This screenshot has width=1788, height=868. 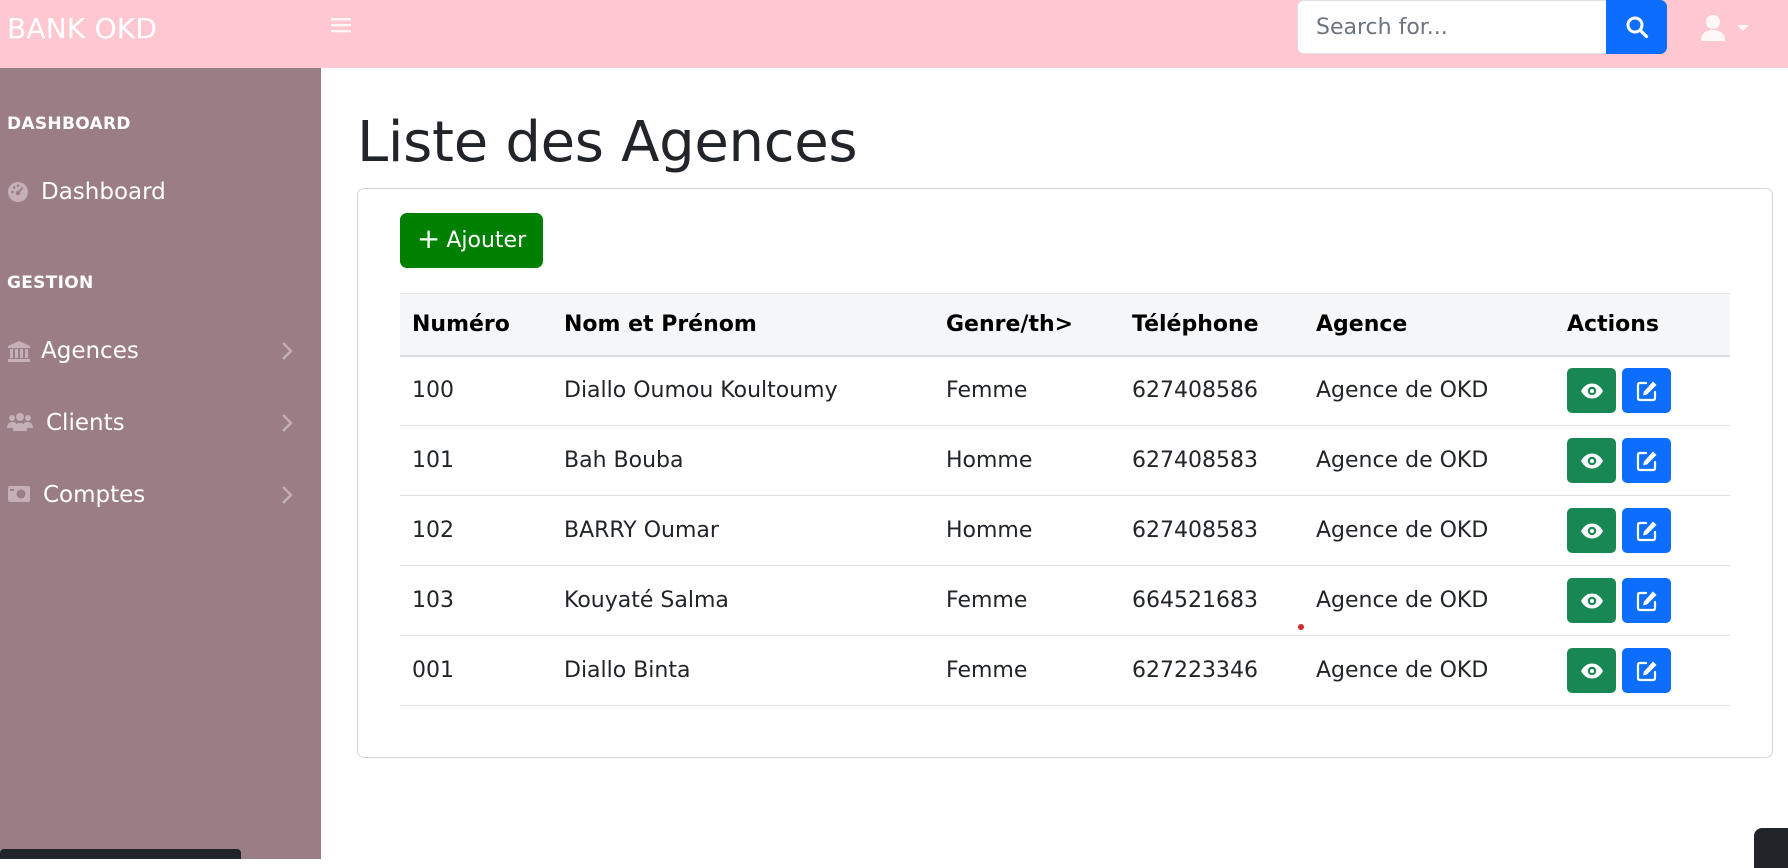 What do you see at coordinates (94, 495) in the screenshot?
I see `sidebar-item-label: Comptes` at bounding box center [94, 495].